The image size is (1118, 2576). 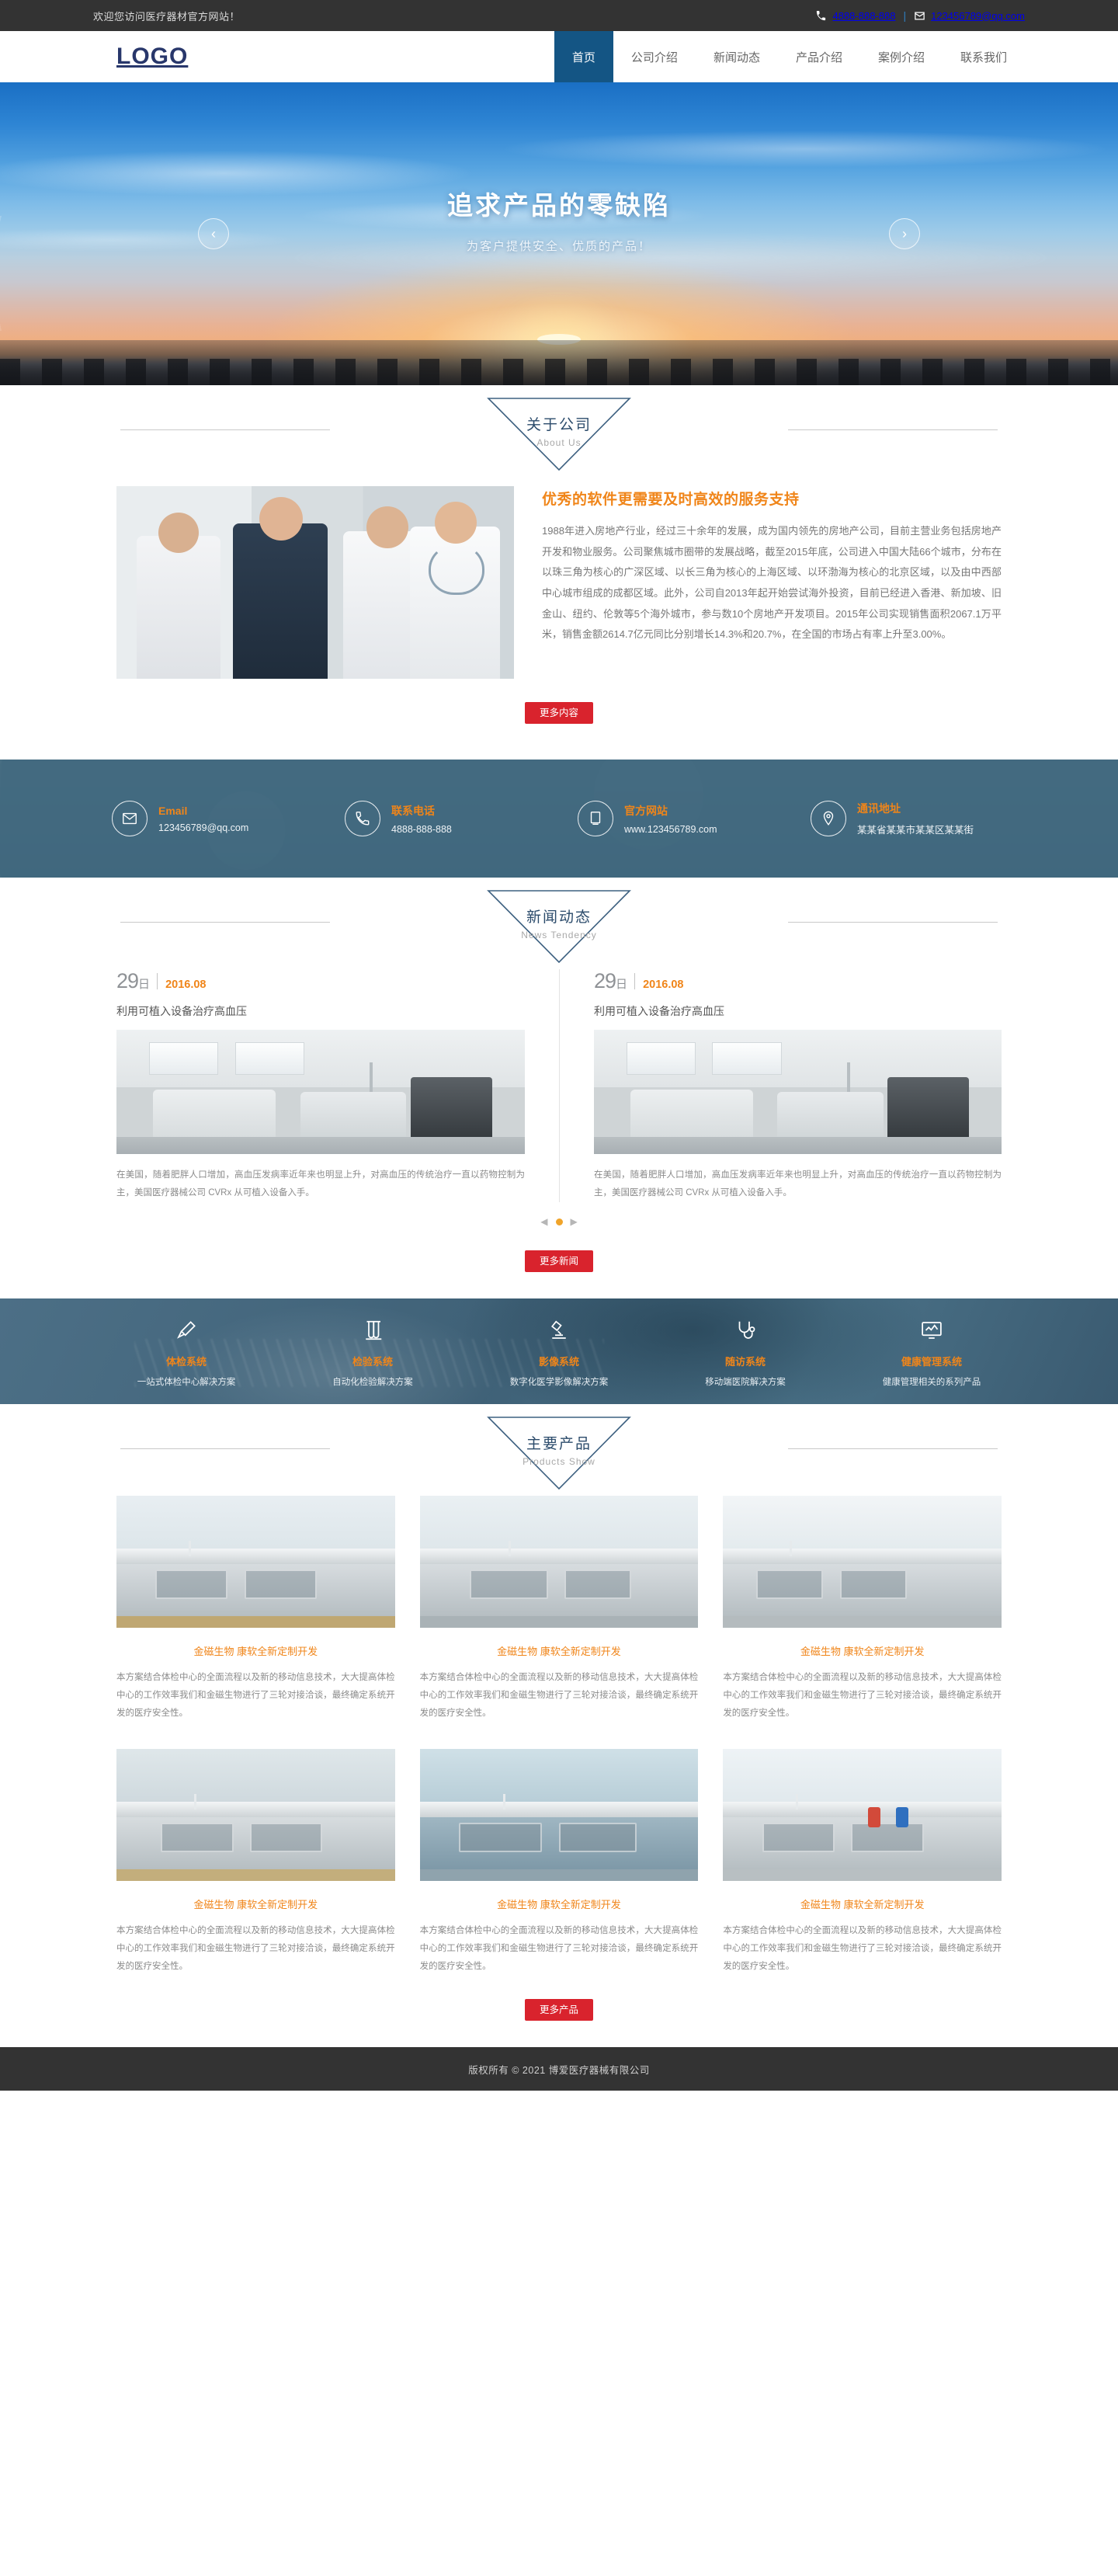 I want to click on contact-address-value: 某某省某某市某某区某某街, so click(x=915, y=830).